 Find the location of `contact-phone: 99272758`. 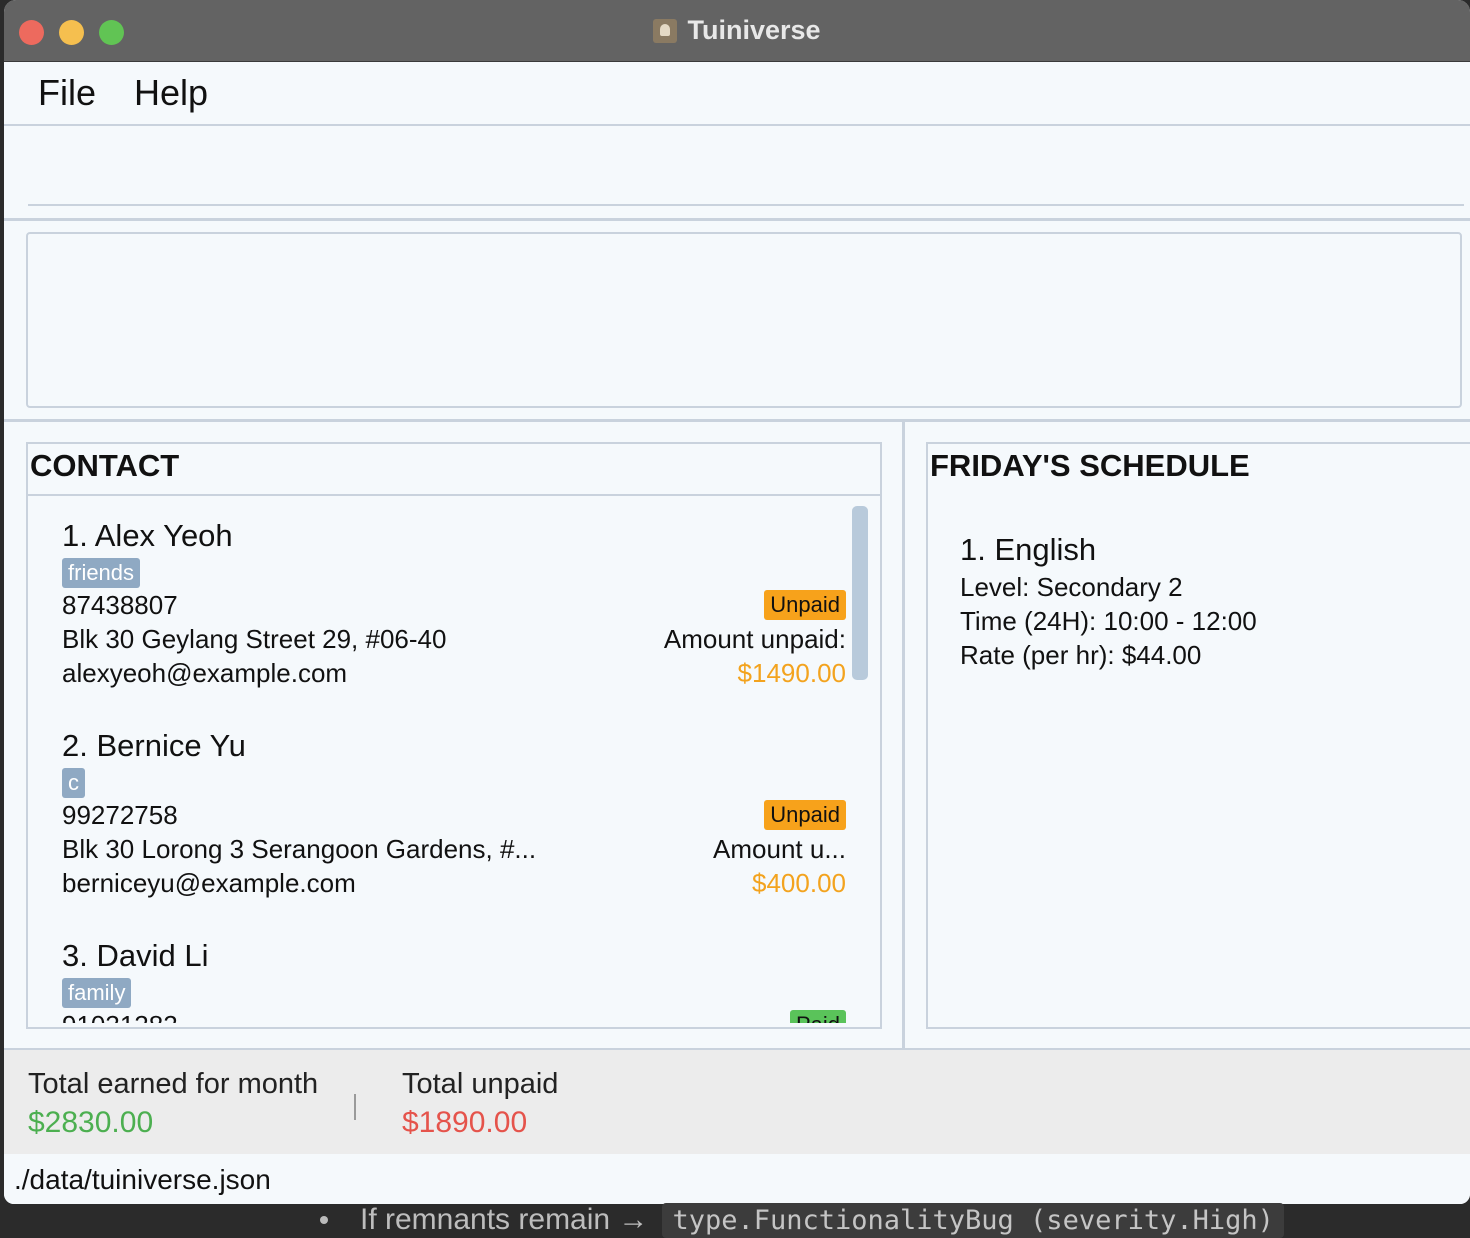

contact-phone: 99272758 is located at coordinates (120, 815).